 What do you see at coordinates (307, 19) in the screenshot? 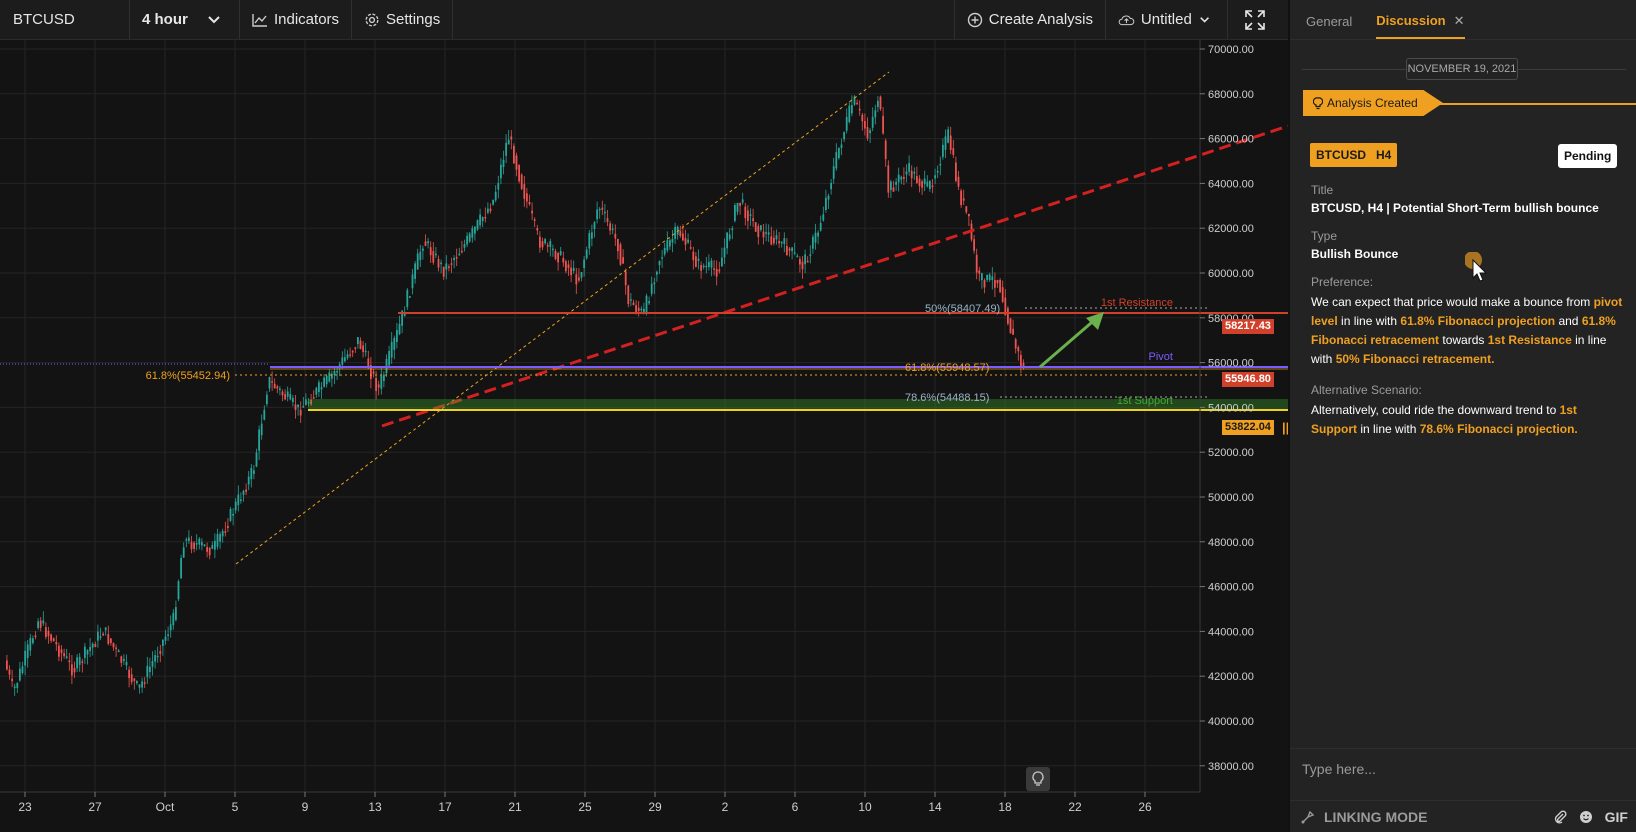
I see `indicators-label: Indicators` at bounding box center [307, 19].